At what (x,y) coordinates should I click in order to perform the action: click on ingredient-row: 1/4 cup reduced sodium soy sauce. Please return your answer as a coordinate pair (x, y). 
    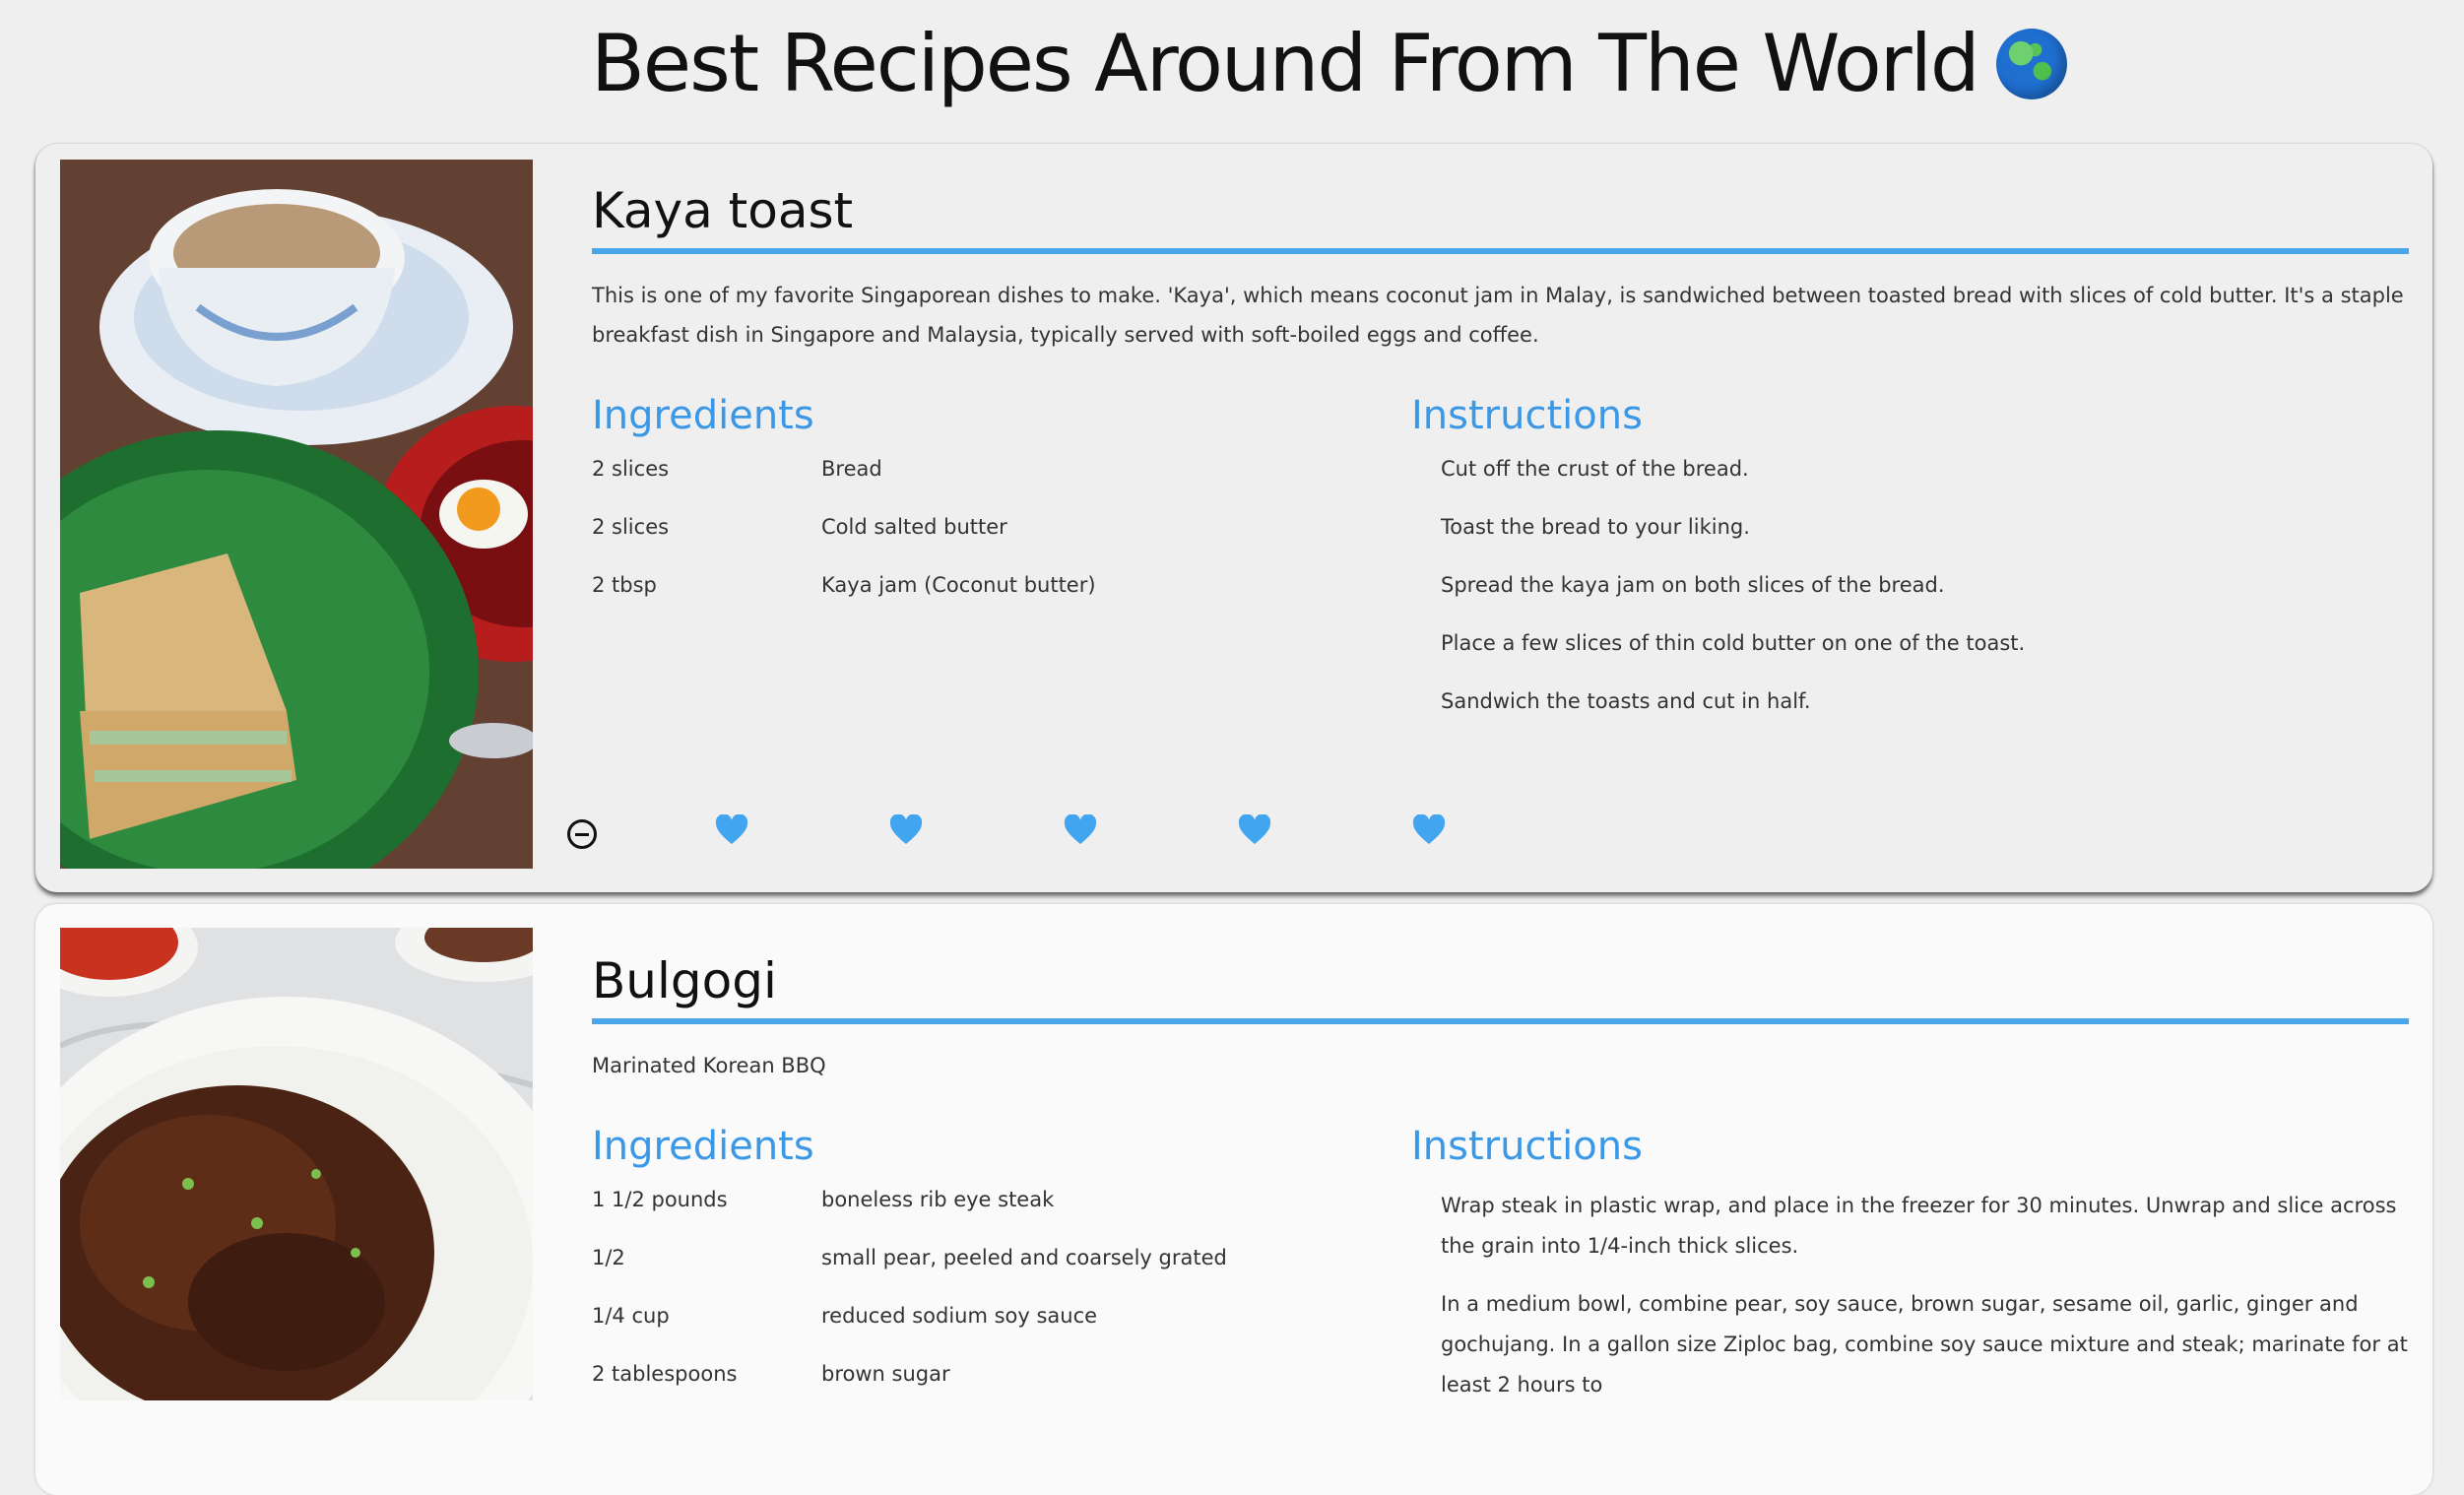
    Looking at the image, I should click on (986, 1316).